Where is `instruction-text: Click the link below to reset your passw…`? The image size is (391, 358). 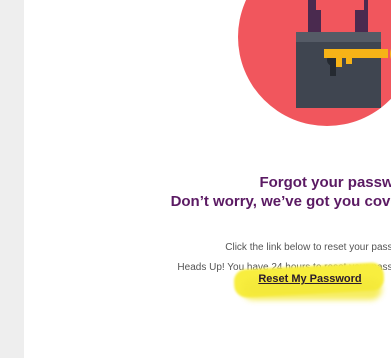
instruction-text: Click the link below to reset your passw… is located at coordinates (308, 247).